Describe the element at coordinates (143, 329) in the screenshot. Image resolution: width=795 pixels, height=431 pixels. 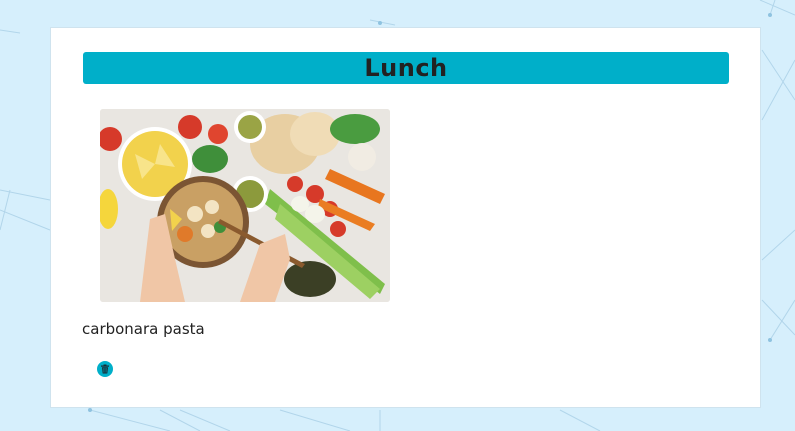
I see `dish-name: carbonara pasta` at that location.